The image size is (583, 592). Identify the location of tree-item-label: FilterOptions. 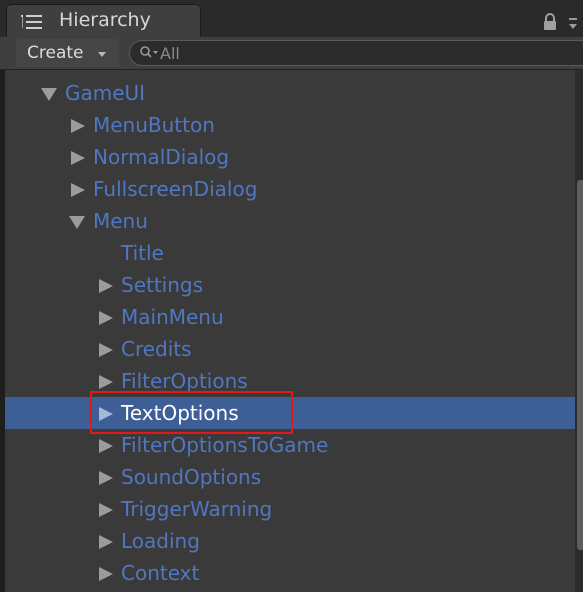
(184, 381).